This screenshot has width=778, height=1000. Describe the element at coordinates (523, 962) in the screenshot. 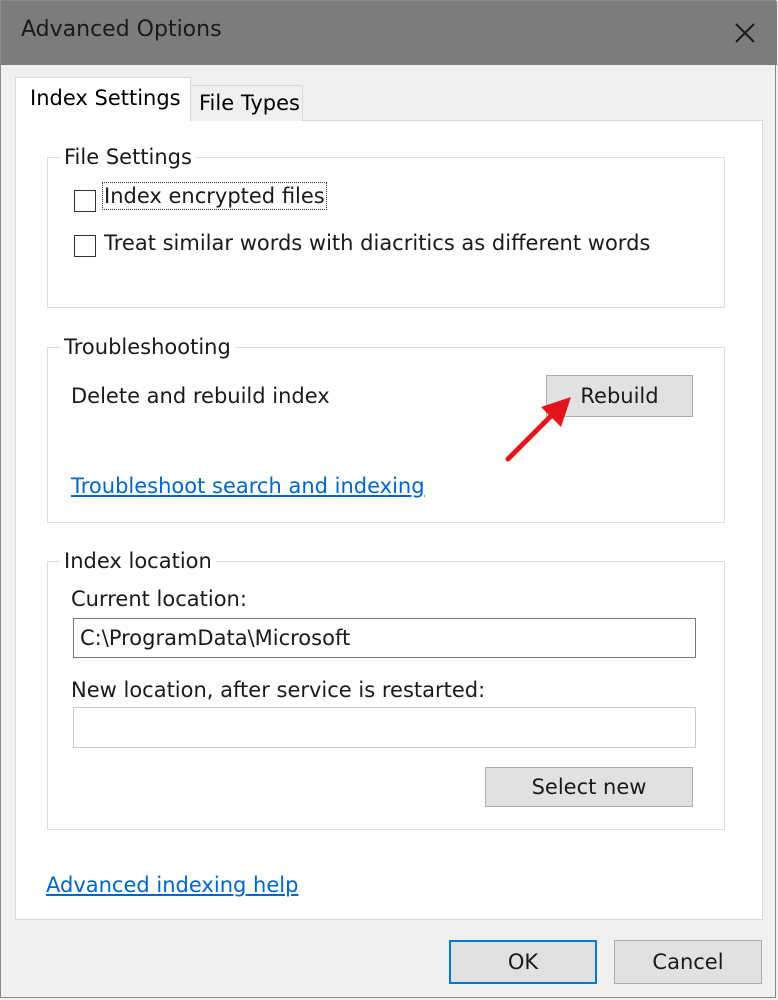

I see `ok-button: OK` at that location.